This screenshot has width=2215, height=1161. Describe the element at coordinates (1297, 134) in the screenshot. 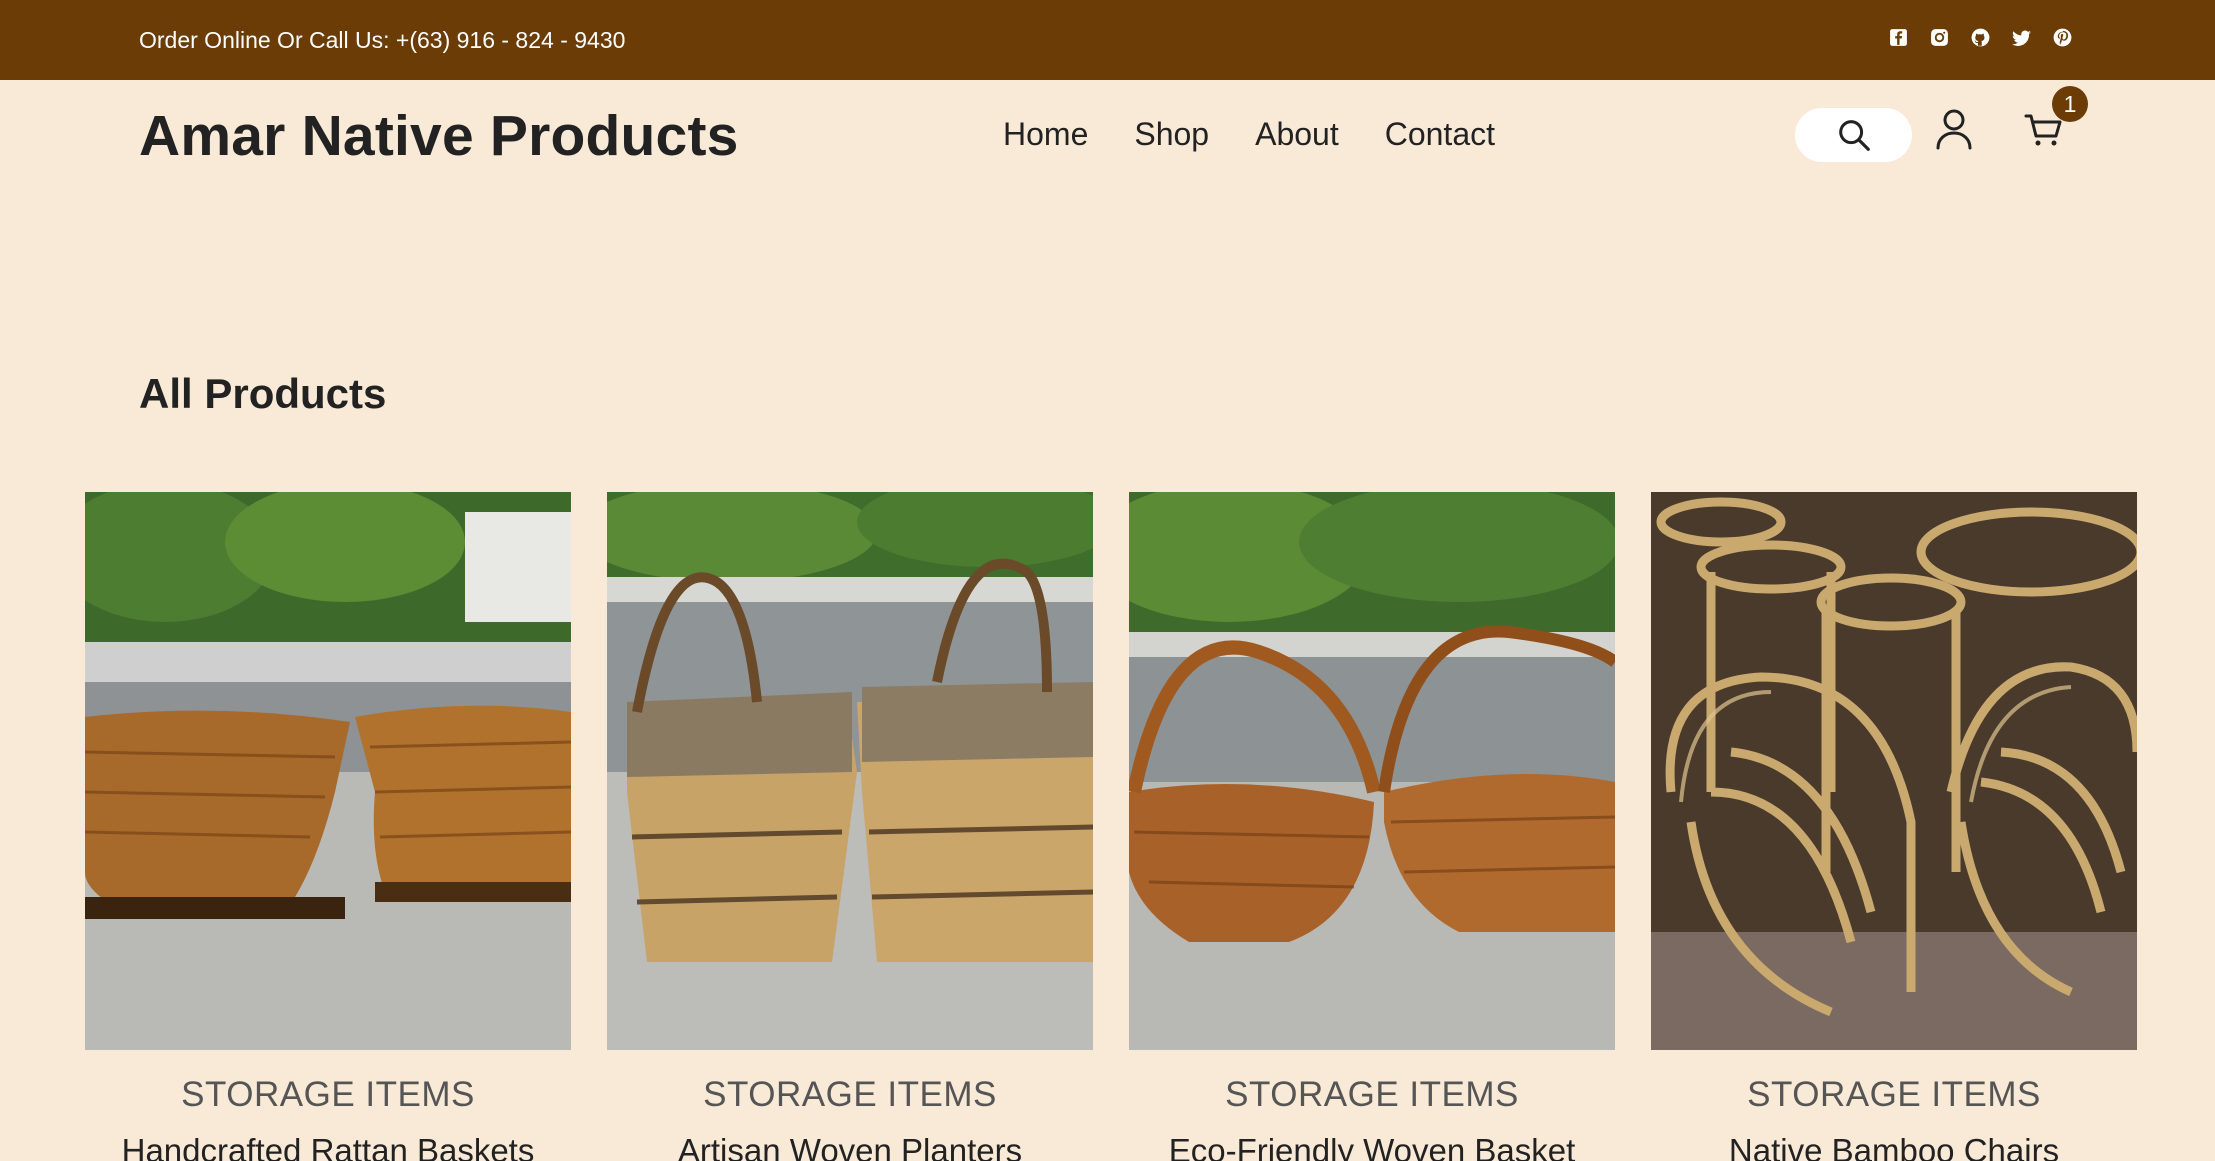

I see `nav-about: About` at that location.